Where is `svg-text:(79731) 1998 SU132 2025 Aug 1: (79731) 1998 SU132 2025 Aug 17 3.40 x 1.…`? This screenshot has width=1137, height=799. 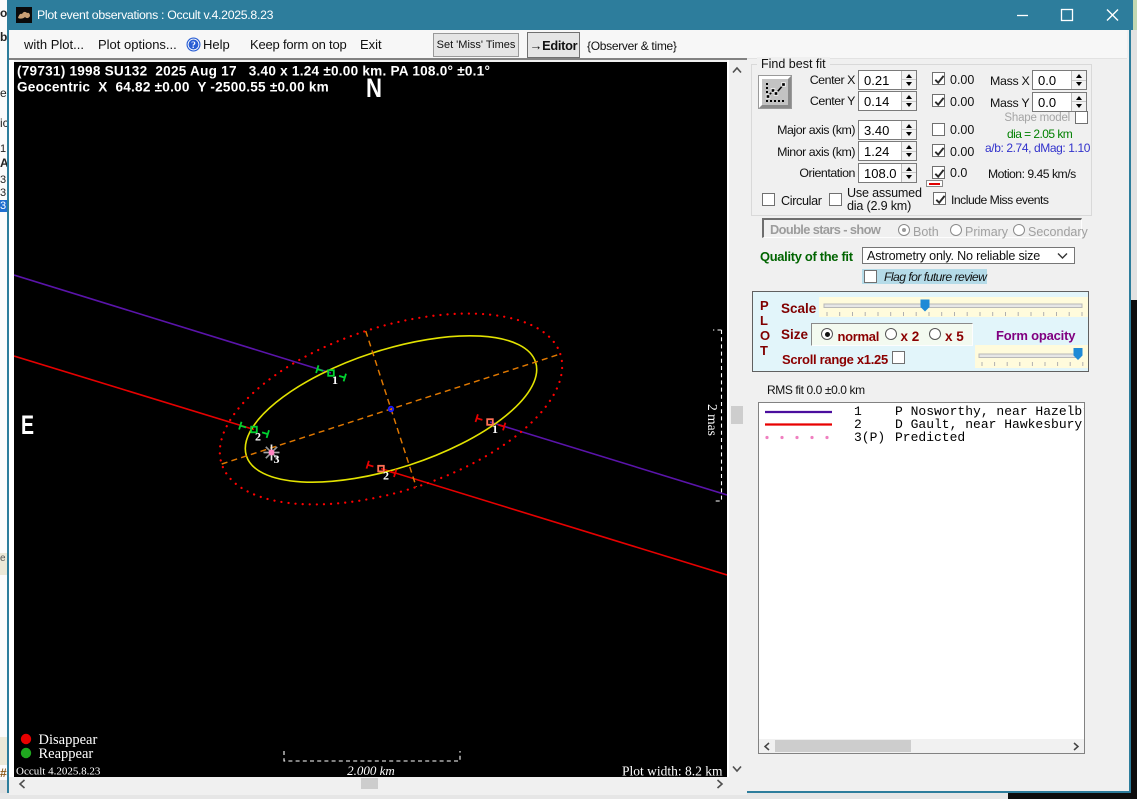
svg-text:(79731) 1998 SU132 2025 Aug 1: (79731) 1998 SU132 2025 Aug 17 3.40 x 1.… is located at coordinates (253, 71).